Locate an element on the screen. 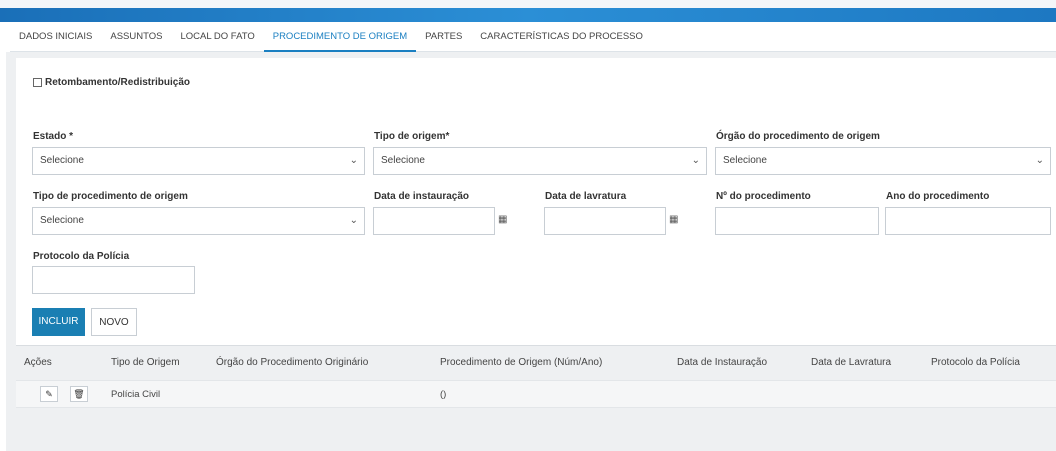 This screenshot has width=1056, height=451. novo-button: NOVO is located at coordinates (114, 322).